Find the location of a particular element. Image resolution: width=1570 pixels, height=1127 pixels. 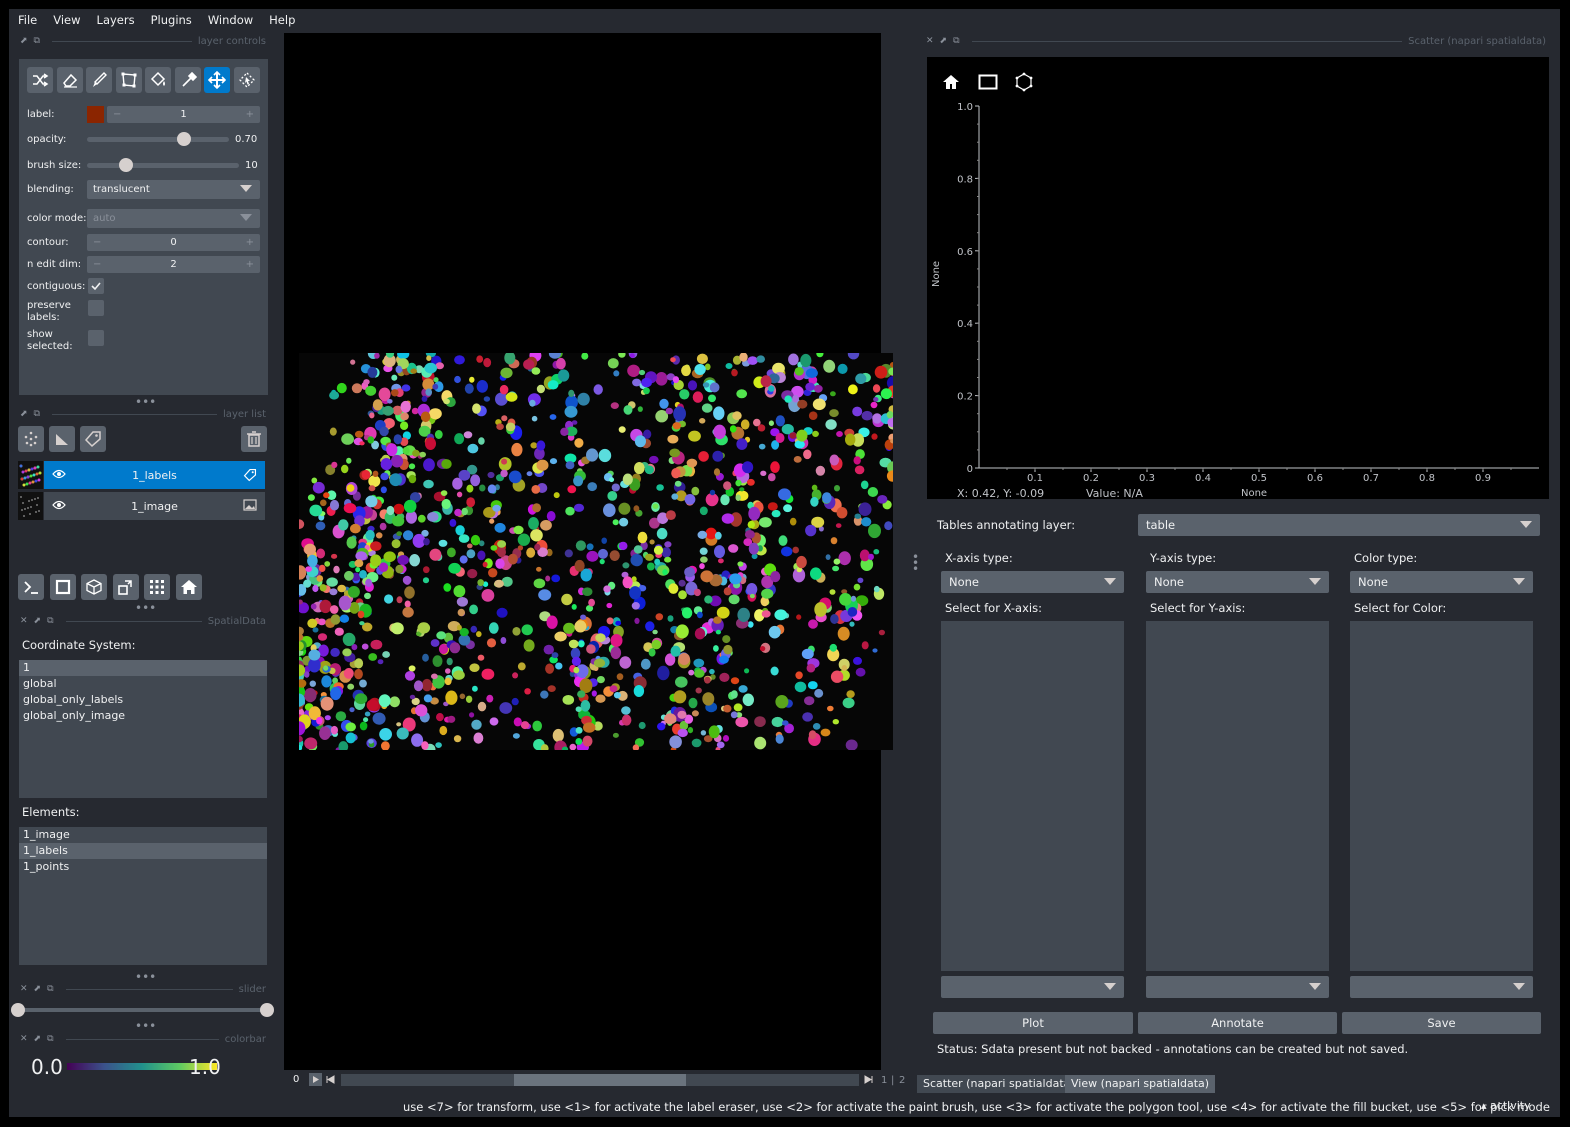

splitter-handle-icon: • • • is located at coordinates (915, 563).